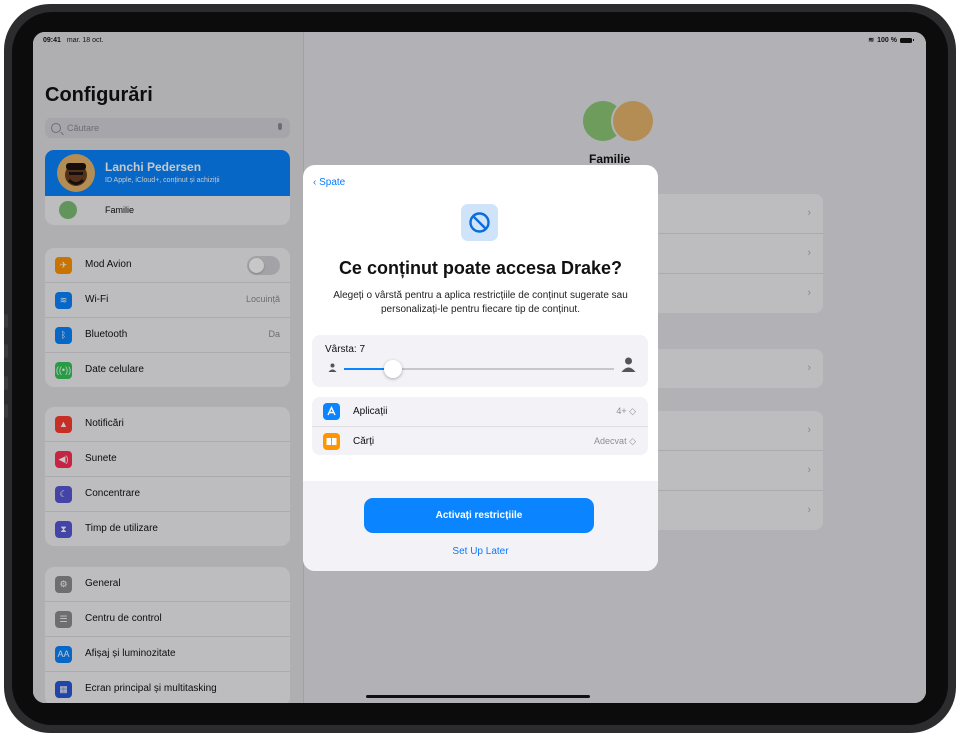 This screenshot has height=737, width=958. I want to click on app-store-icon, so click(331, 411).